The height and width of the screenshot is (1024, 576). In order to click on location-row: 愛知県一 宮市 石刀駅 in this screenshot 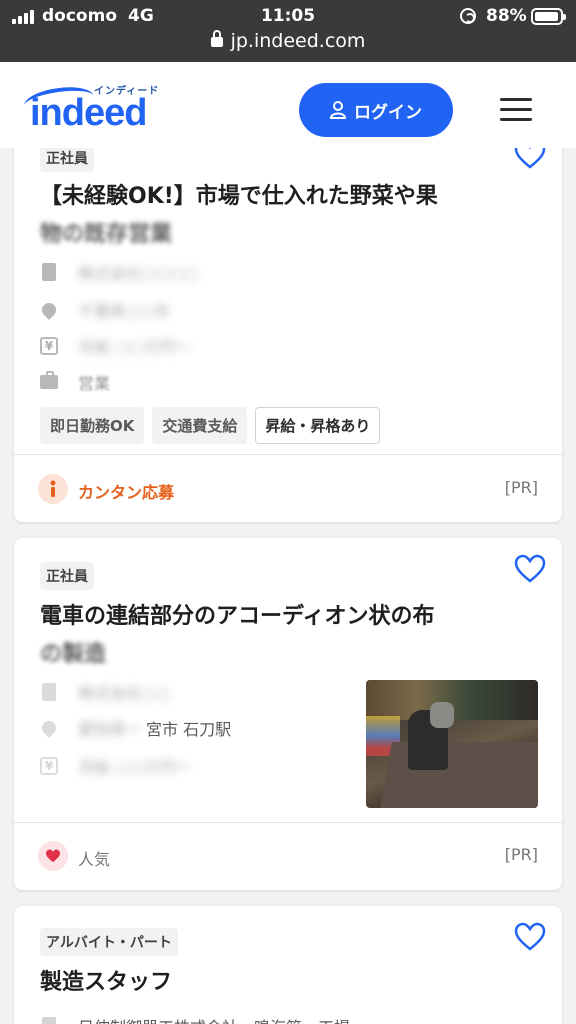, I will do `click(135, 728)`.